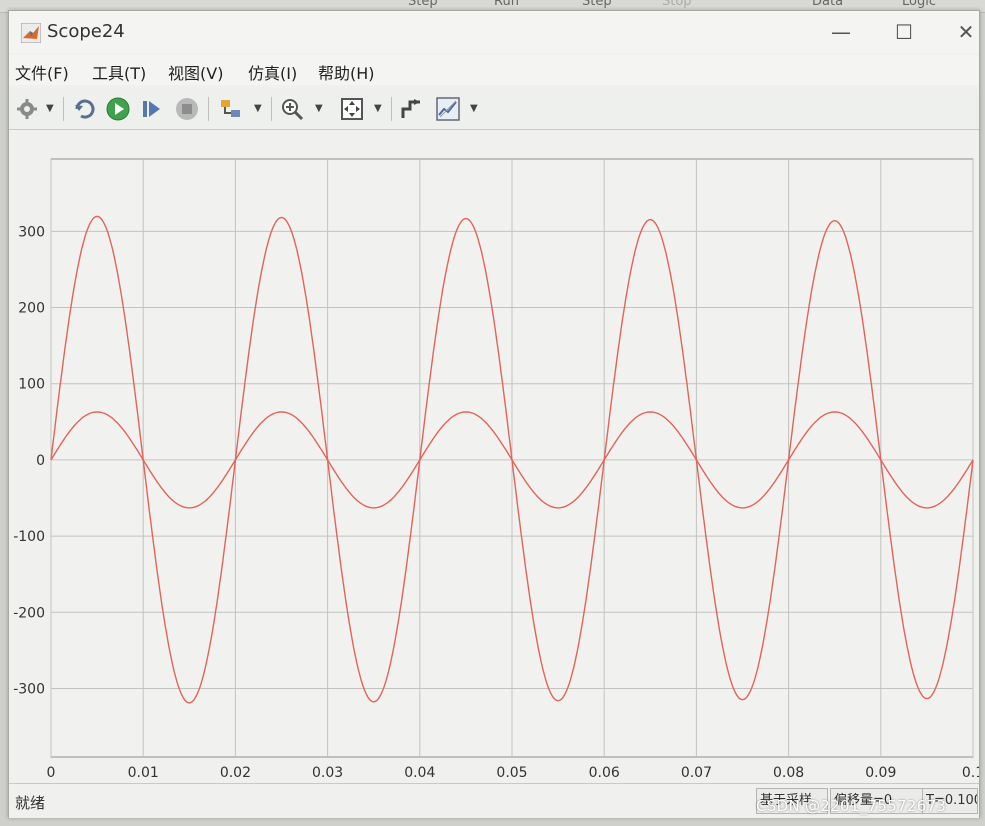  Describe the element at coordinates (841, 32) in the screenshot. I see `minimize-button: —` at that location.